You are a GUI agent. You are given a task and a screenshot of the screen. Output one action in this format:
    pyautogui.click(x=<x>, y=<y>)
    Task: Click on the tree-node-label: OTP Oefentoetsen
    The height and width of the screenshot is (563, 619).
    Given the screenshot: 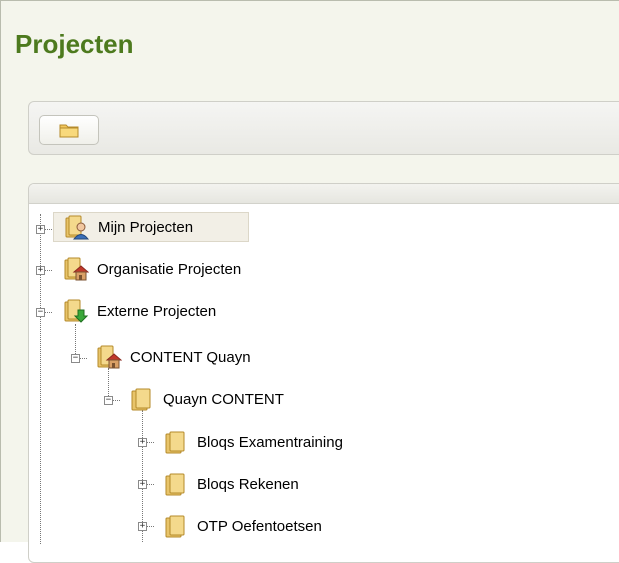 What is the action you would take?
    pyautogui.click(x=259, y=526)
    